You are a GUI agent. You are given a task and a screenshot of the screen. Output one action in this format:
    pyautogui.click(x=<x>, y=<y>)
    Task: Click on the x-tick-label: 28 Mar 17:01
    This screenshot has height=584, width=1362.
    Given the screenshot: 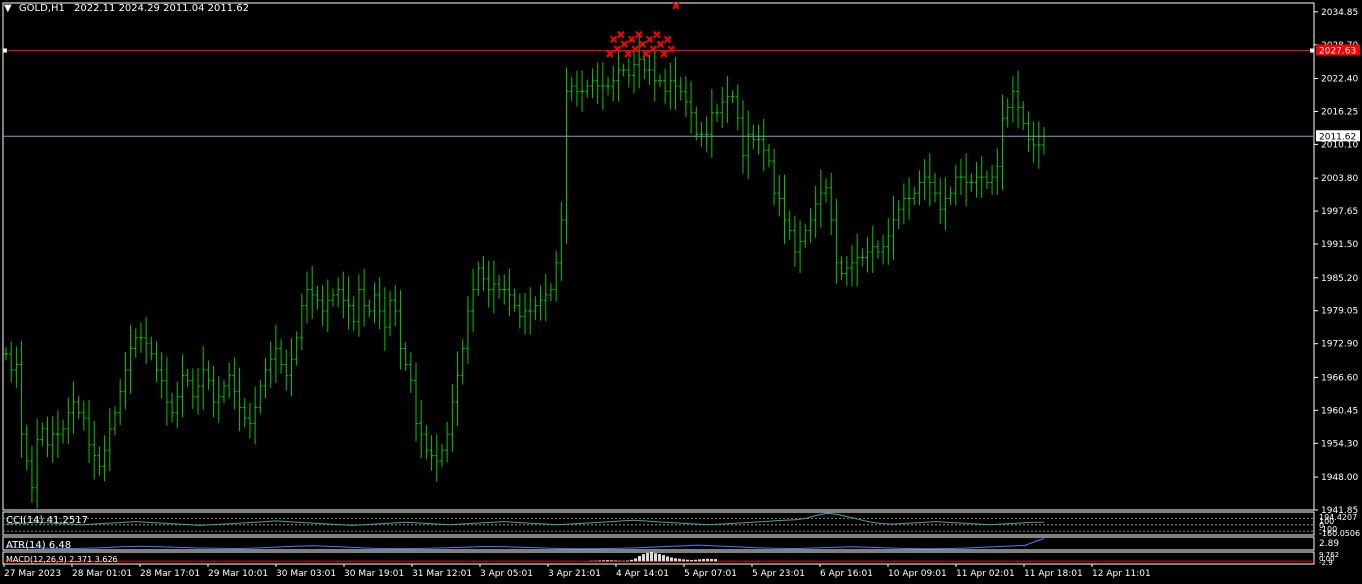 What is the action you would take?
    pyautogui.click(x=170, y=574)
    